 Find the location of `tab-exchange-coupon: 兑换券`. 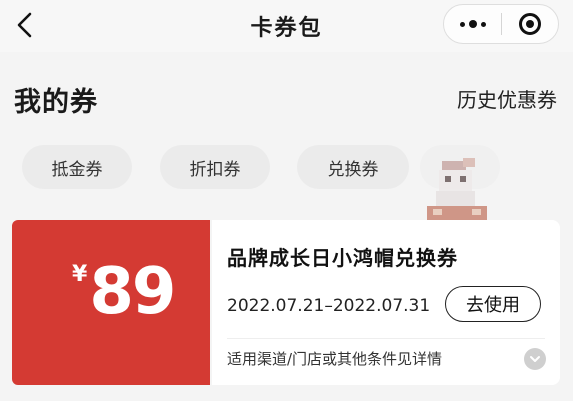

tab-exchange-coupon: 兑换券 is located at coordinates (353, 167).